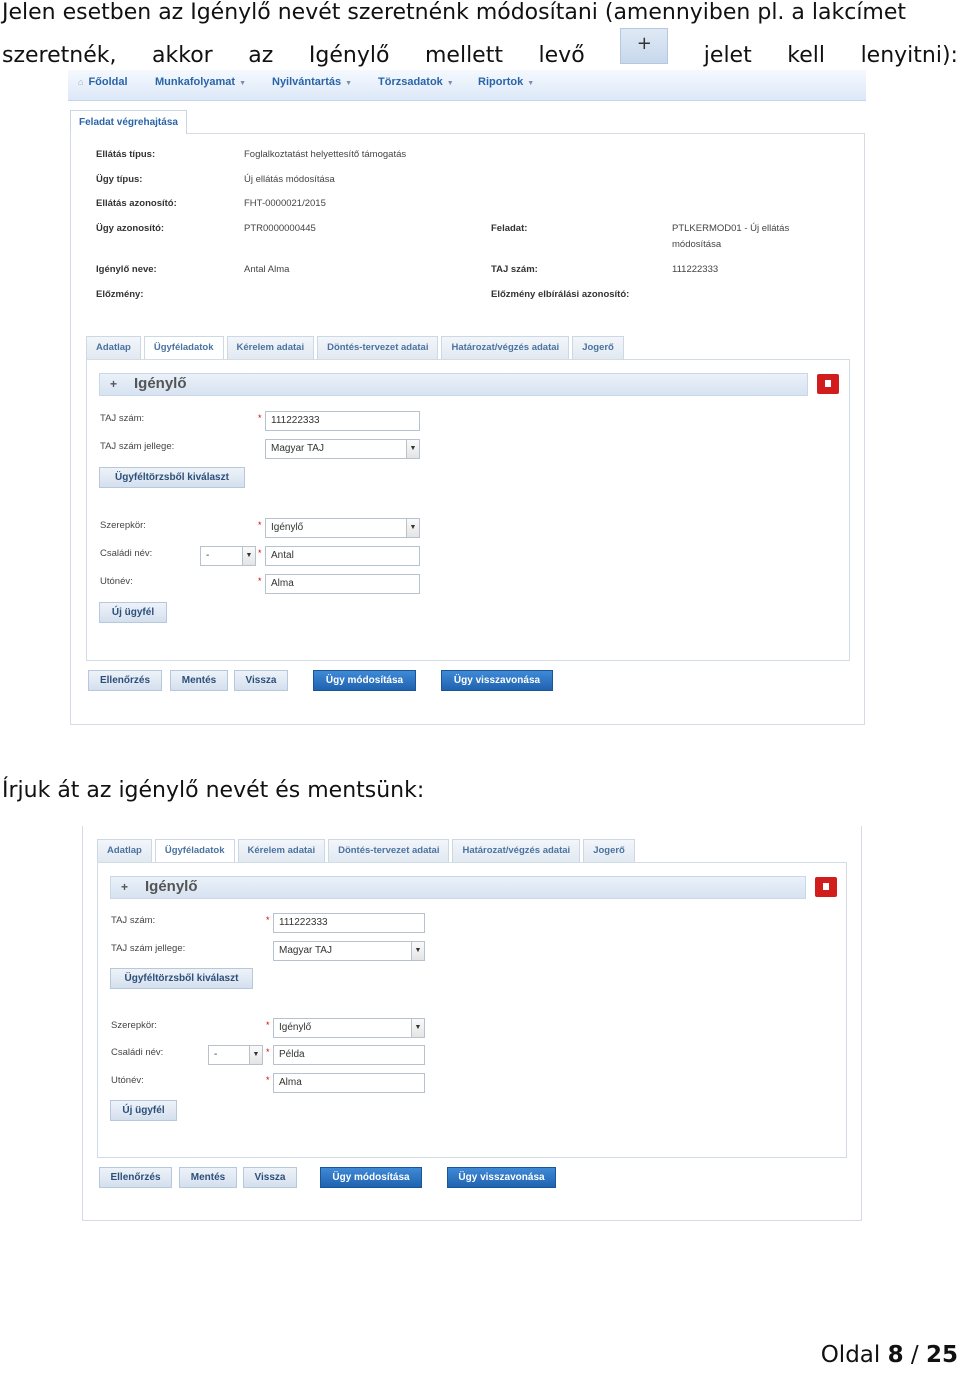 This screenshot has height=1373, width=960. What do you see at coordinates (458, 887) in the screenshot?
I see `applicant-section-header: + Igénylő` at bounding box center [458, 887].